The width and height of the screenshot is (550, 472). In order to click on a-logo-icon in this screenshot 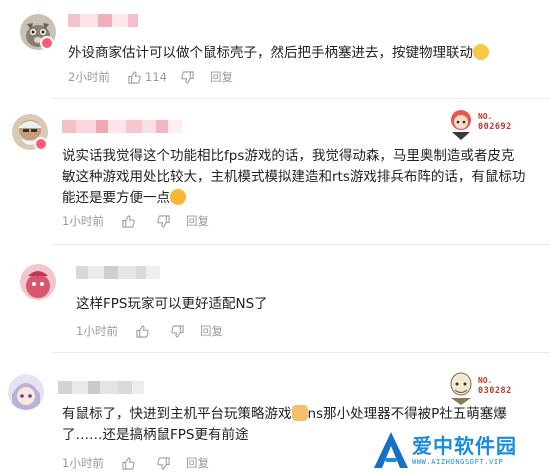, I will do `click(391, 450)`.